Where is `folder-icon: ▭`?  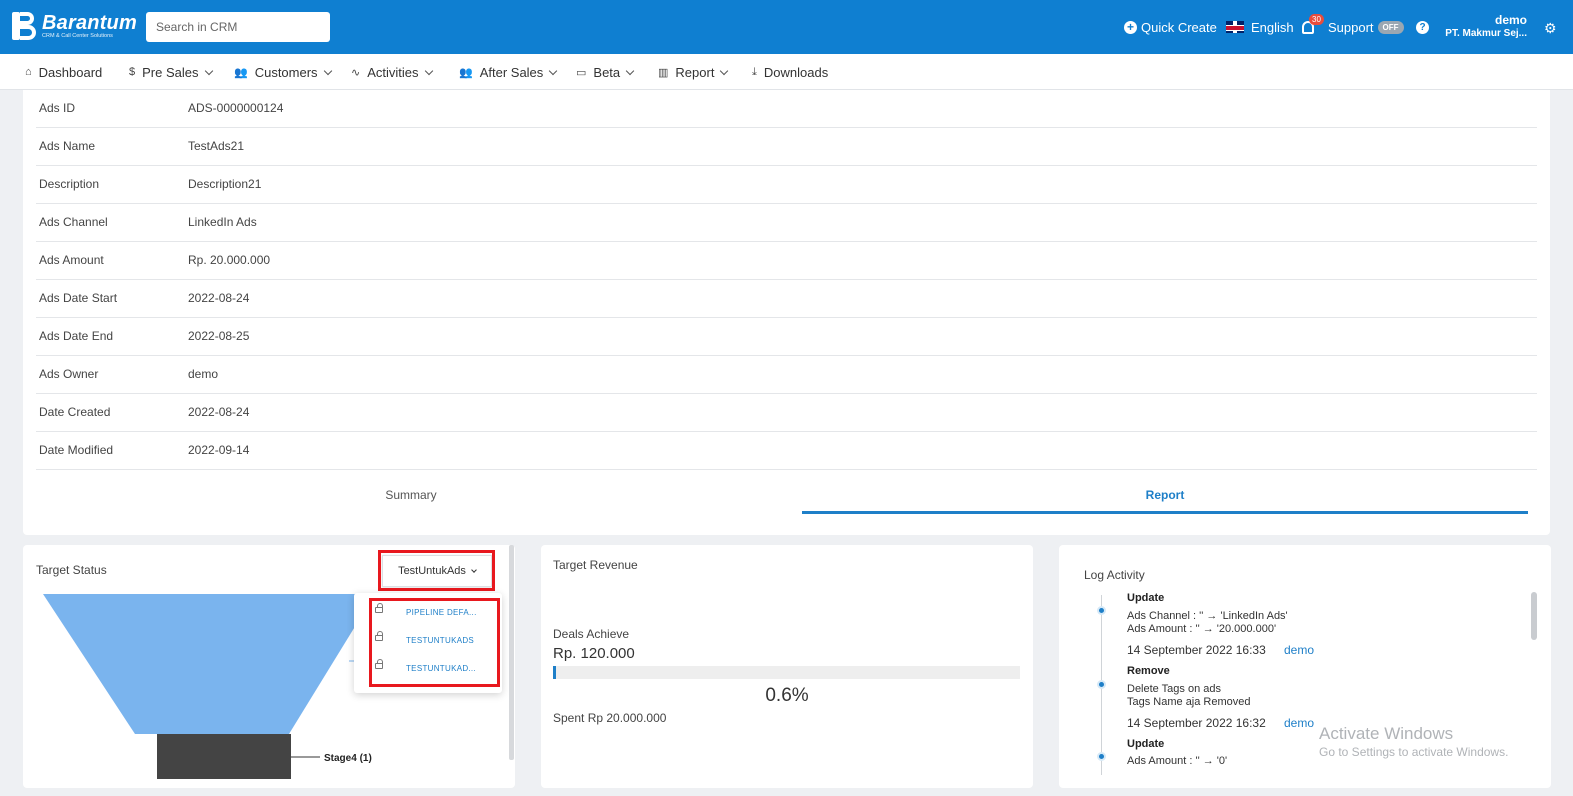 folder-icon: ▭ is located at coordinates (581, 72).